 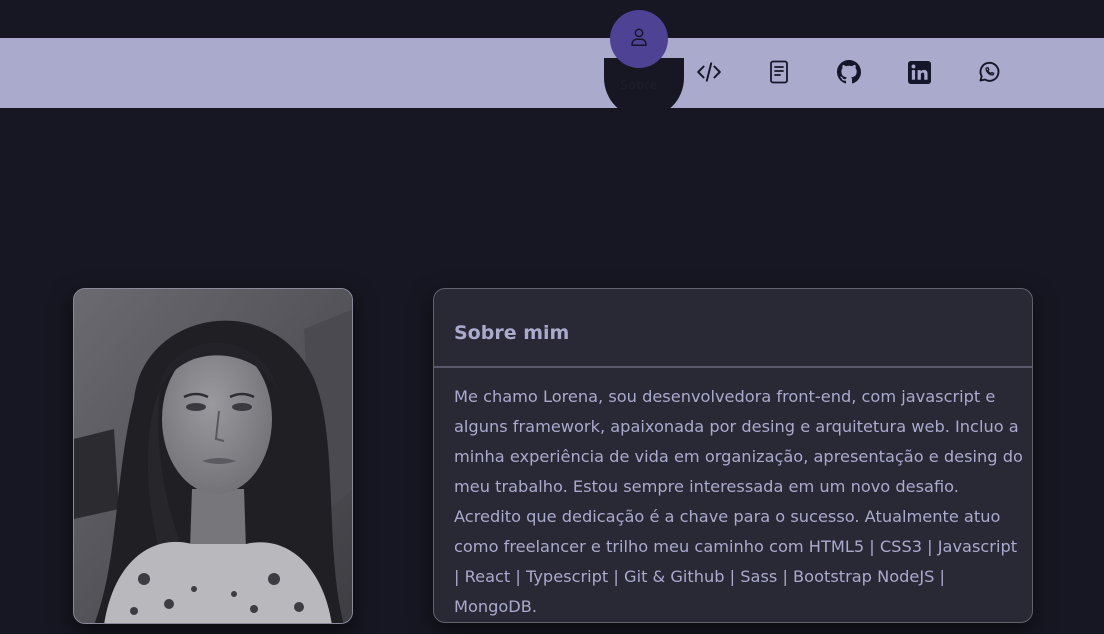 I want to click on profile-photo-image, so click(x=213, y=456).